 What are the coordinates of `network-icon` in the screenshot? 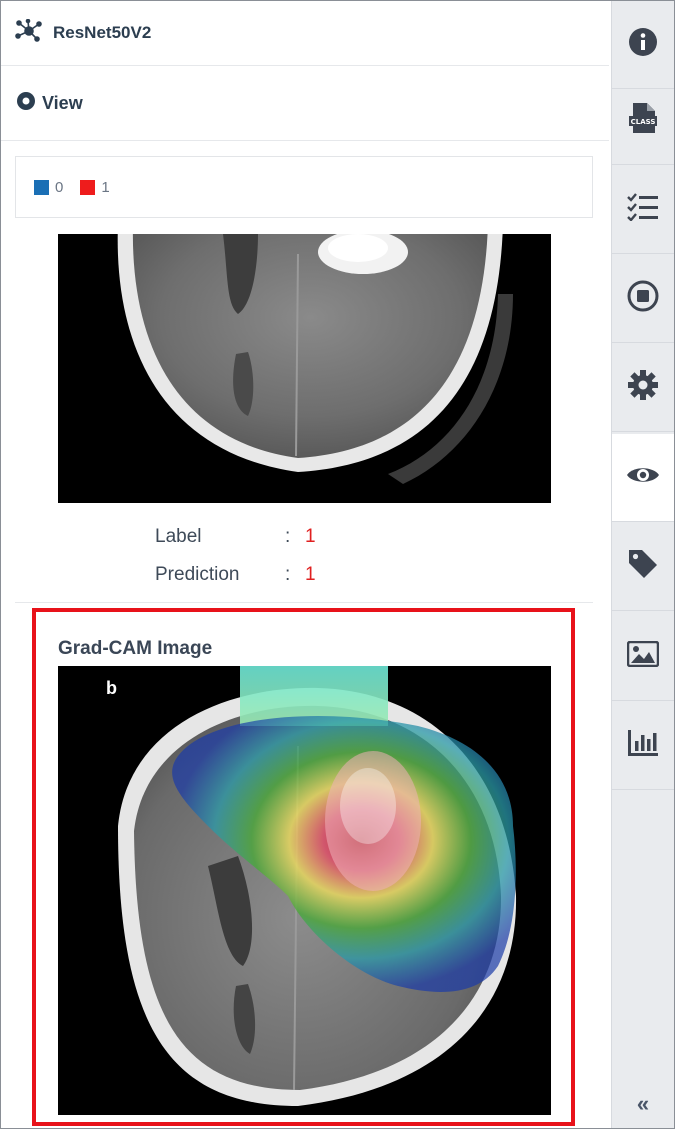 It's located at (29, 33).